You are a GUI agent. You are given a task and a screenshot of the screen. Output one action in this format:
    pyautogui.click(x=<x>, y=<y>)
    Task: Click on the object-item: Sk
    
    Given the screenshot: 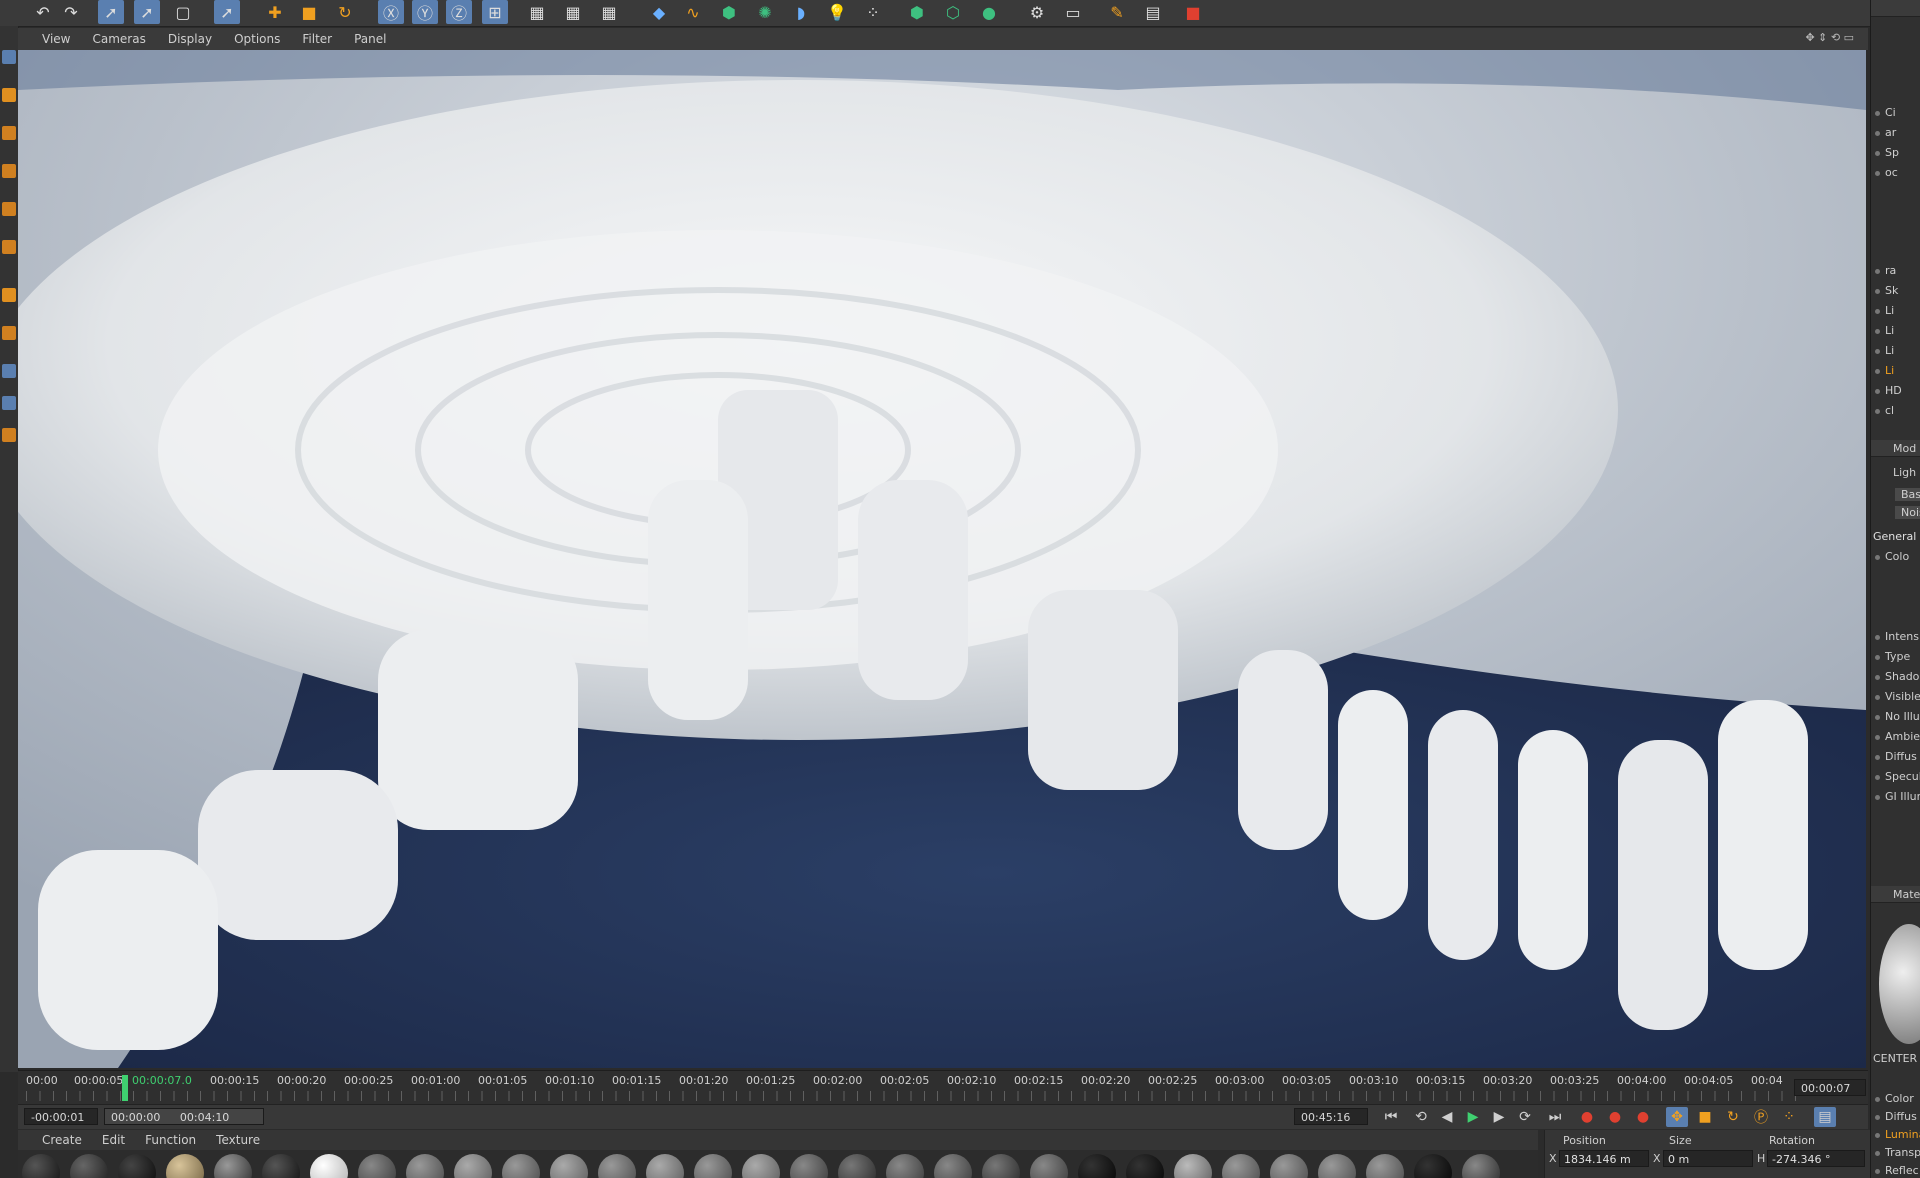 What is the action you would take?
    pyautogui.click(x=1886, y=290)
    